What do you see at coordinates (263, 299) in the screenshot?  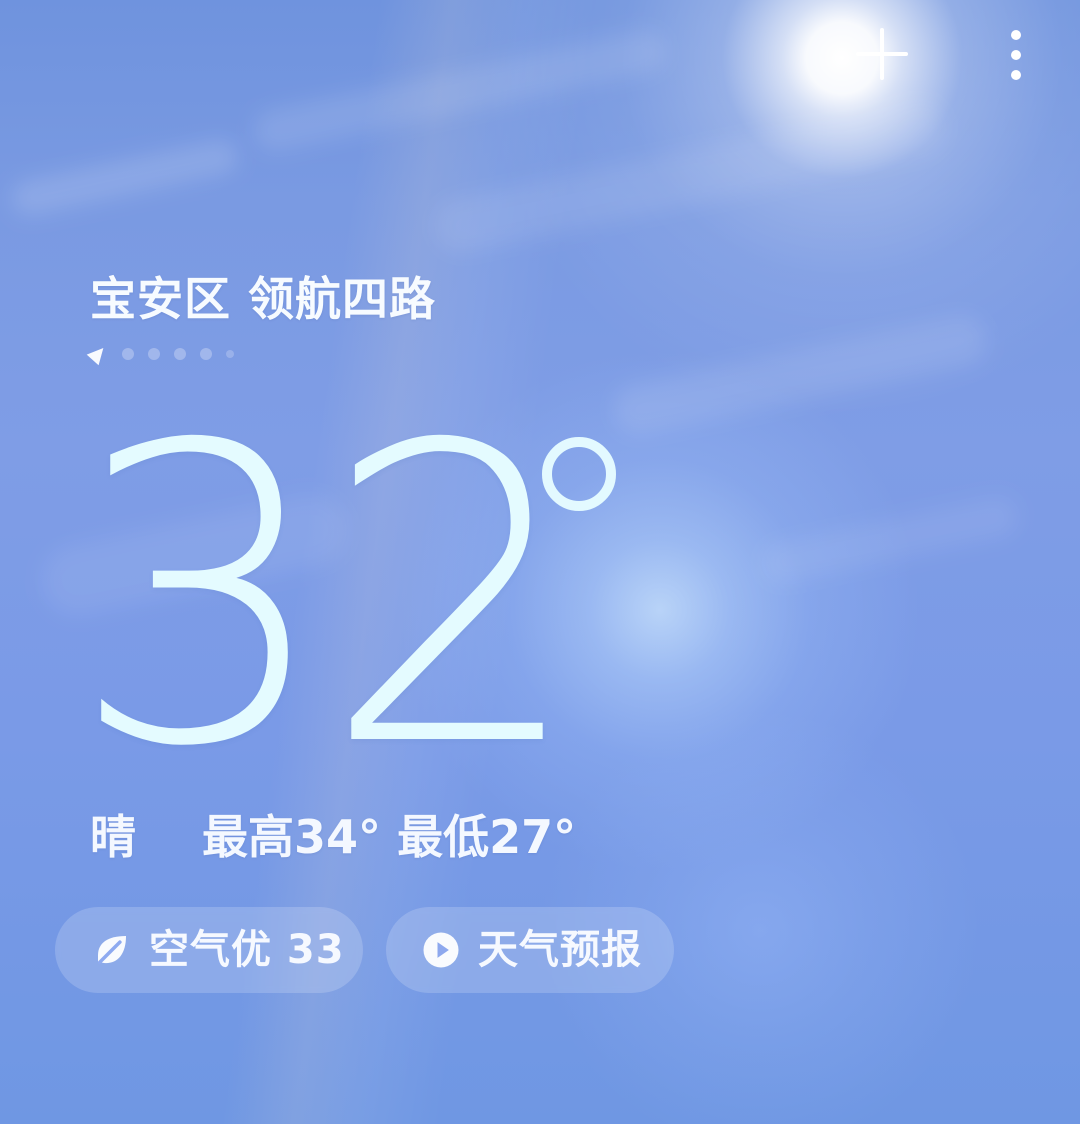 I see `location-title: 宝安区 领航四路` at bounding box center [263, 299].